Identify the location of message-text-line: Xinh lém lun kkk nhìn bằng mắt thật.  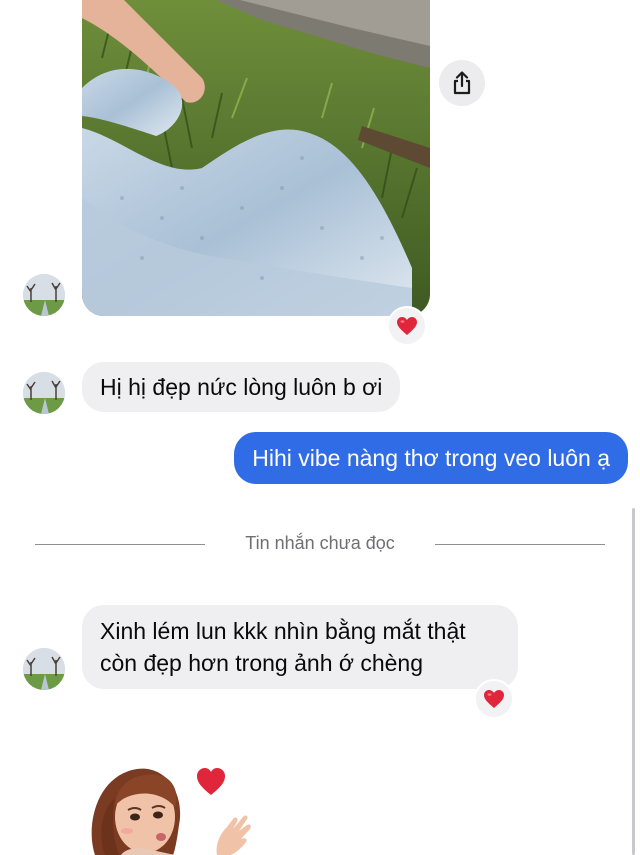
(283, 631).